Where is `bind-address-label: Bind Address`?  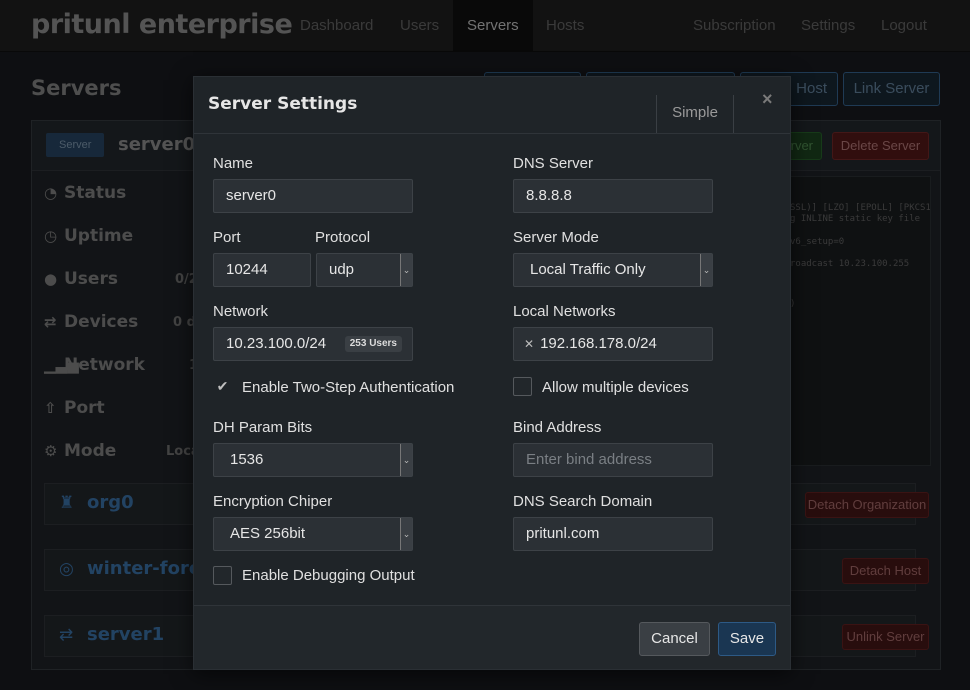
bind-address-label: Bind Address is located at coordinates (557, 427).